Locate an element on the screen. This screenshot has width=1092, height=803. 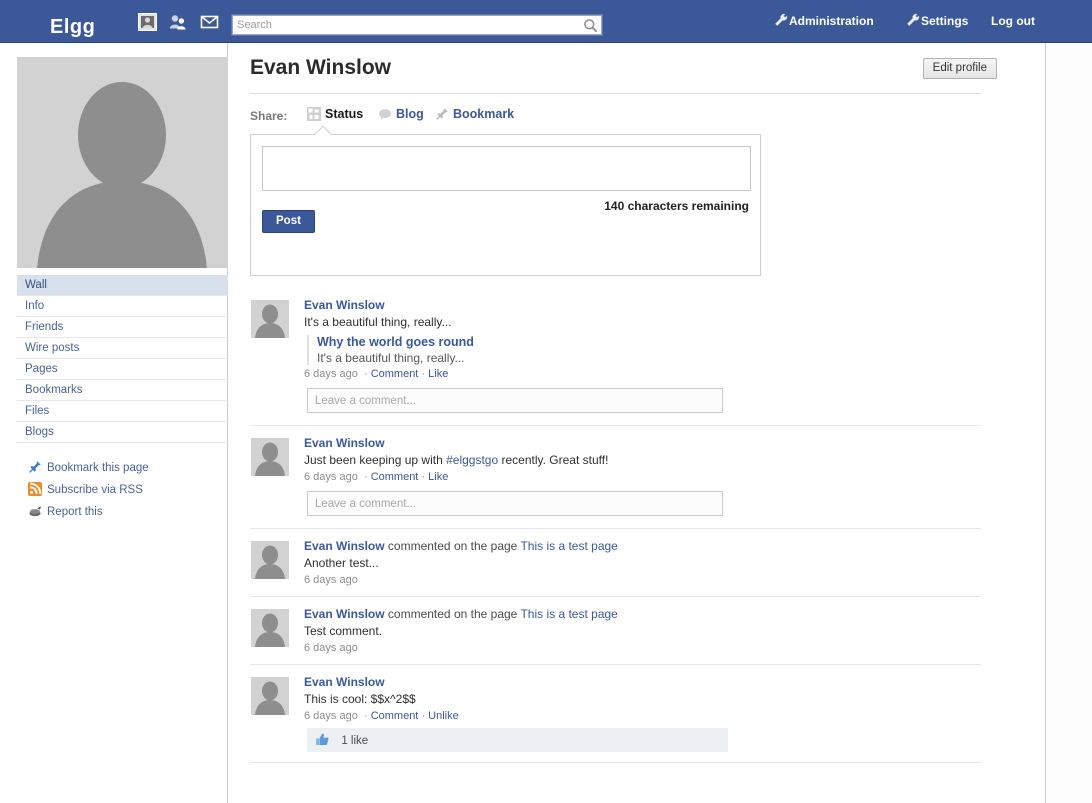
thumbs-up-icon is located at coordinates (322, 738).